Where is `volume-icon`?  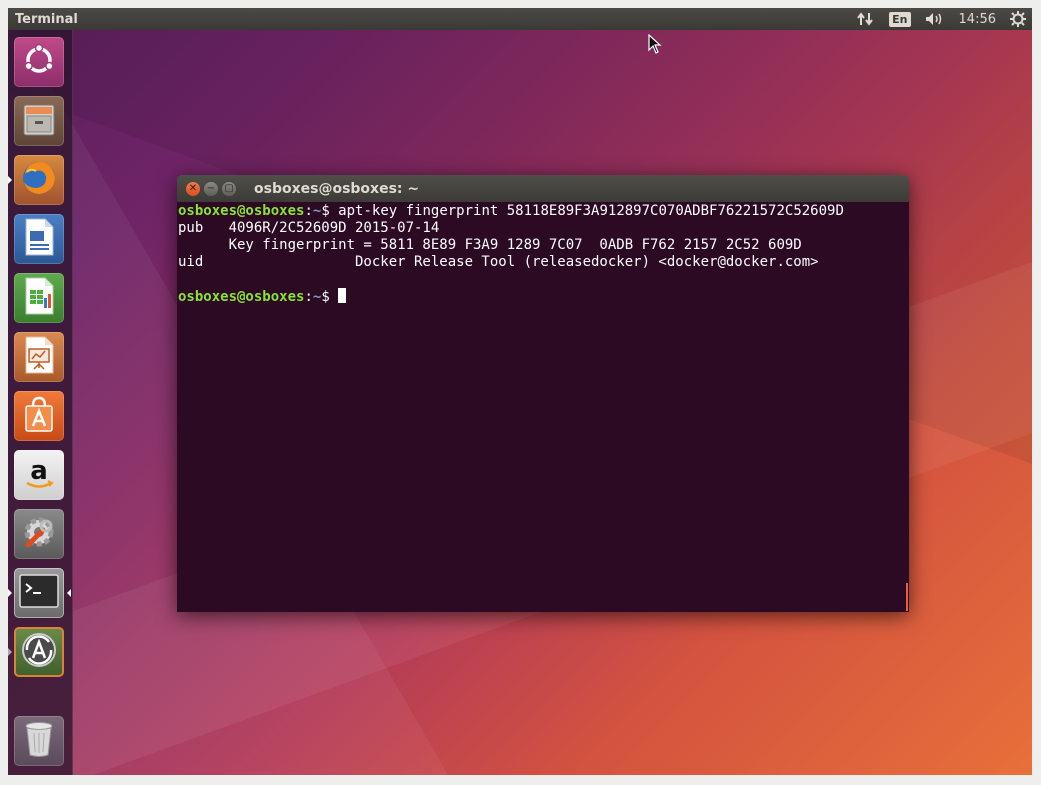 volume-icon is located at coordinates (935, 19).